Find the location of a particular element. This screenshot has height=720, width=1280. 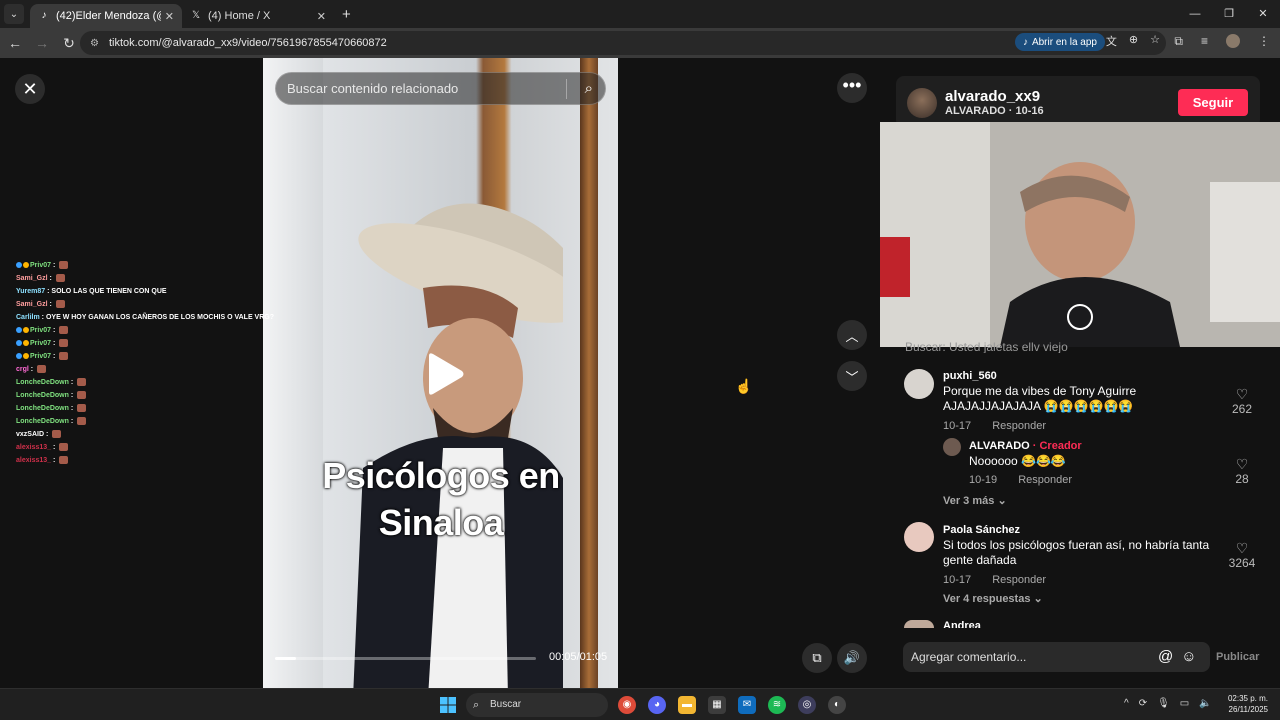

media-icon: ≡ is located at coordinates (1204, 41).